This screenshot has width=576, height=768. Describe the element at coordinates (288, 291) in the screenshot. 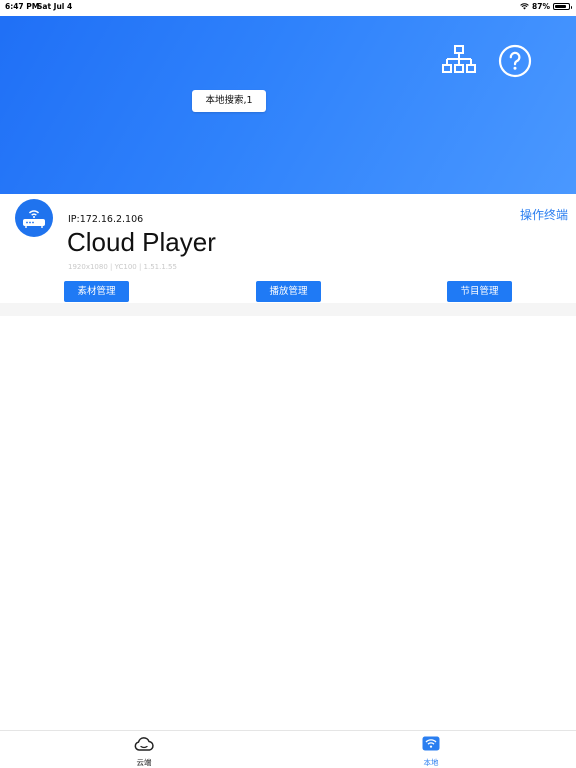

I see `playback-management-button: 播放管理` at that location.